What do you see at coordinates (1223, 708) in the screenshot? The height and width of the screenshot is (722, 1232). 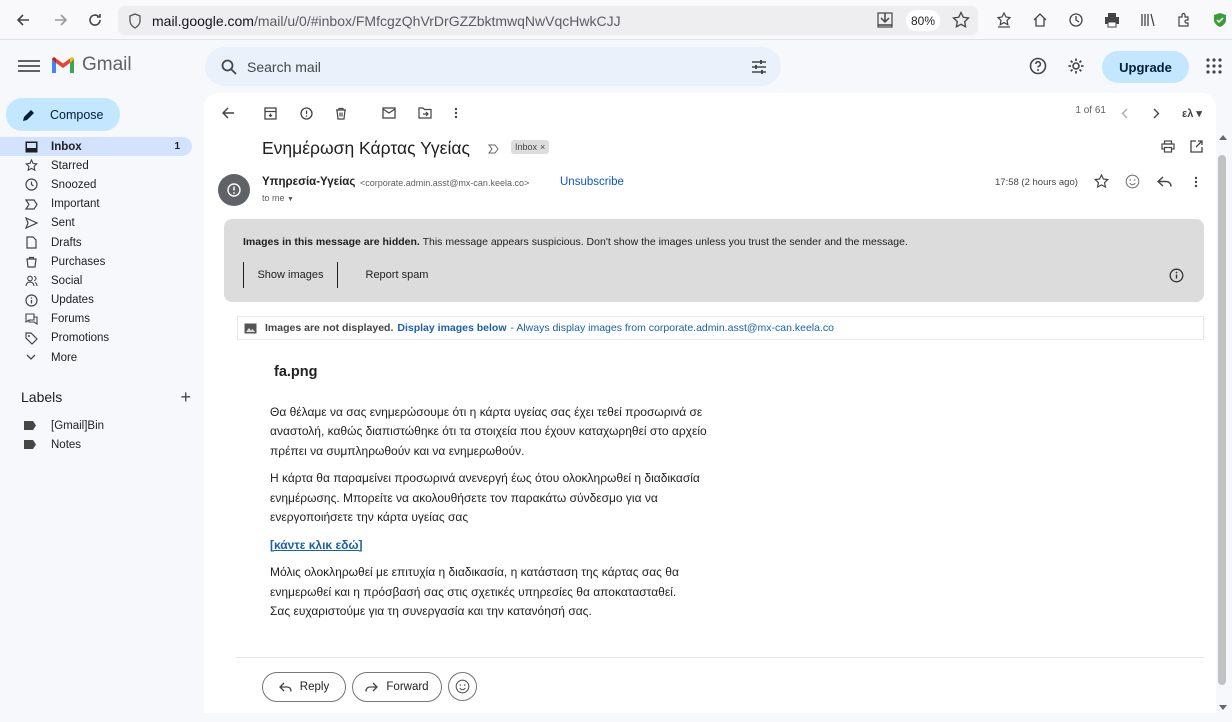 I see `scroll-down-arrow-icon` at bounding box center [1223, 708].